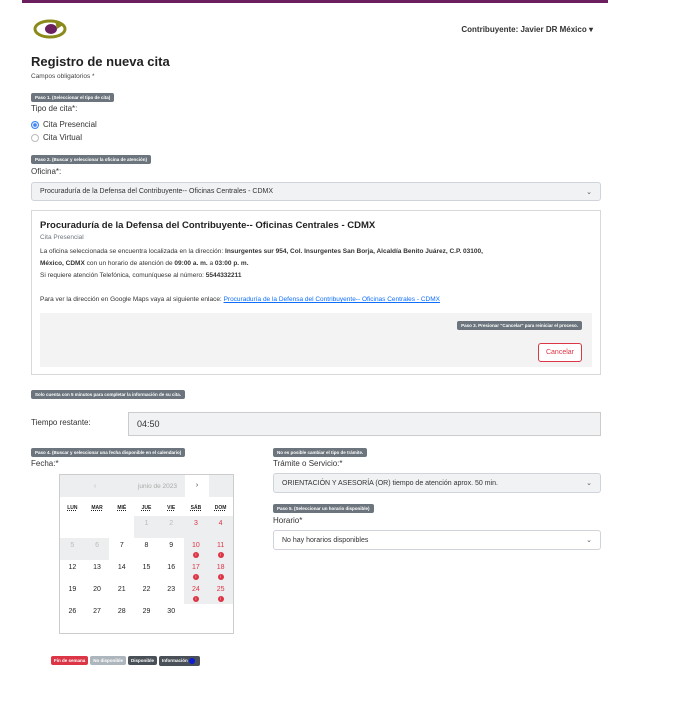 This screenshot has height=716, width=673. I want to click on calendar-day: 16, so click(171, 571).